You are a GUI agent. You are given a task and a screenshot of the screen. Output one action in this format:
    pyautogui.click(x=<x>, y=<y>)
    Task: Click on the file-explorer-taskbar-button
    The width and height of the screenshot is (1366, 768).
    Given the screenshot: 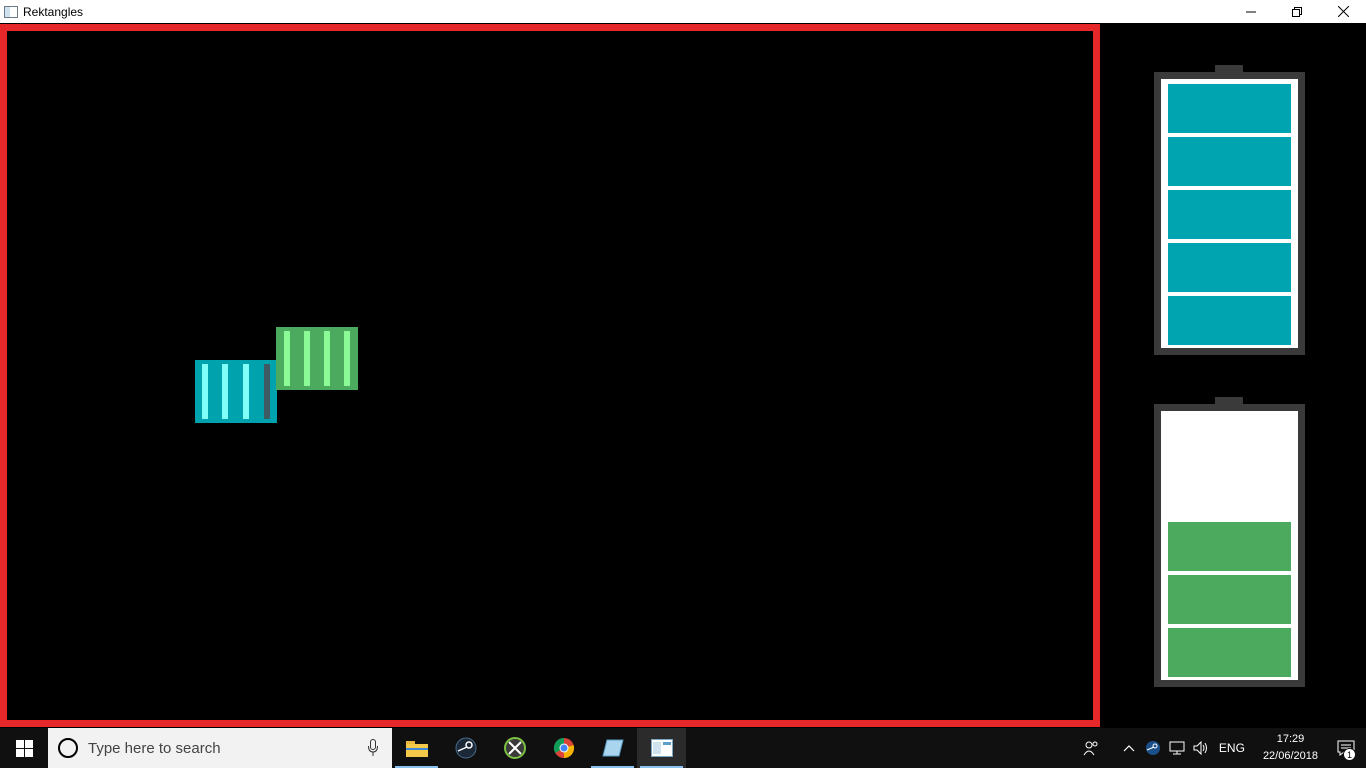 What is the action you would take?
    pyautogui.click(x=416, y=748)
    